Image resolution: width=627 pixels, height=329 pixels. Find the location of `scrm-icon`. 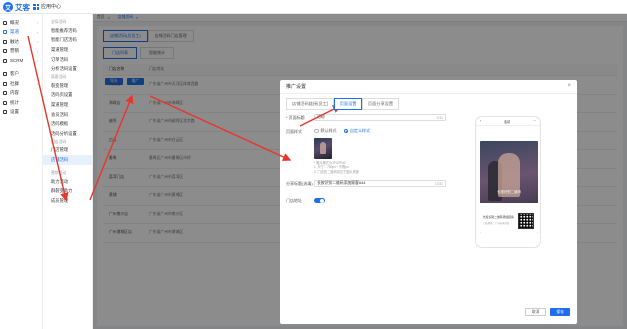

scrm-icon is located at coordinates (5, 60).